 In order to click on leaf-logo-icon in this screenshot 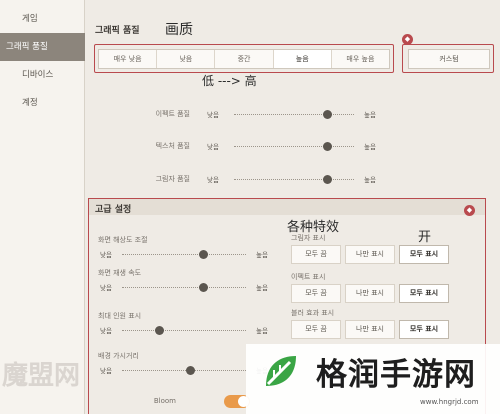, I will do `click(281, 371)`.